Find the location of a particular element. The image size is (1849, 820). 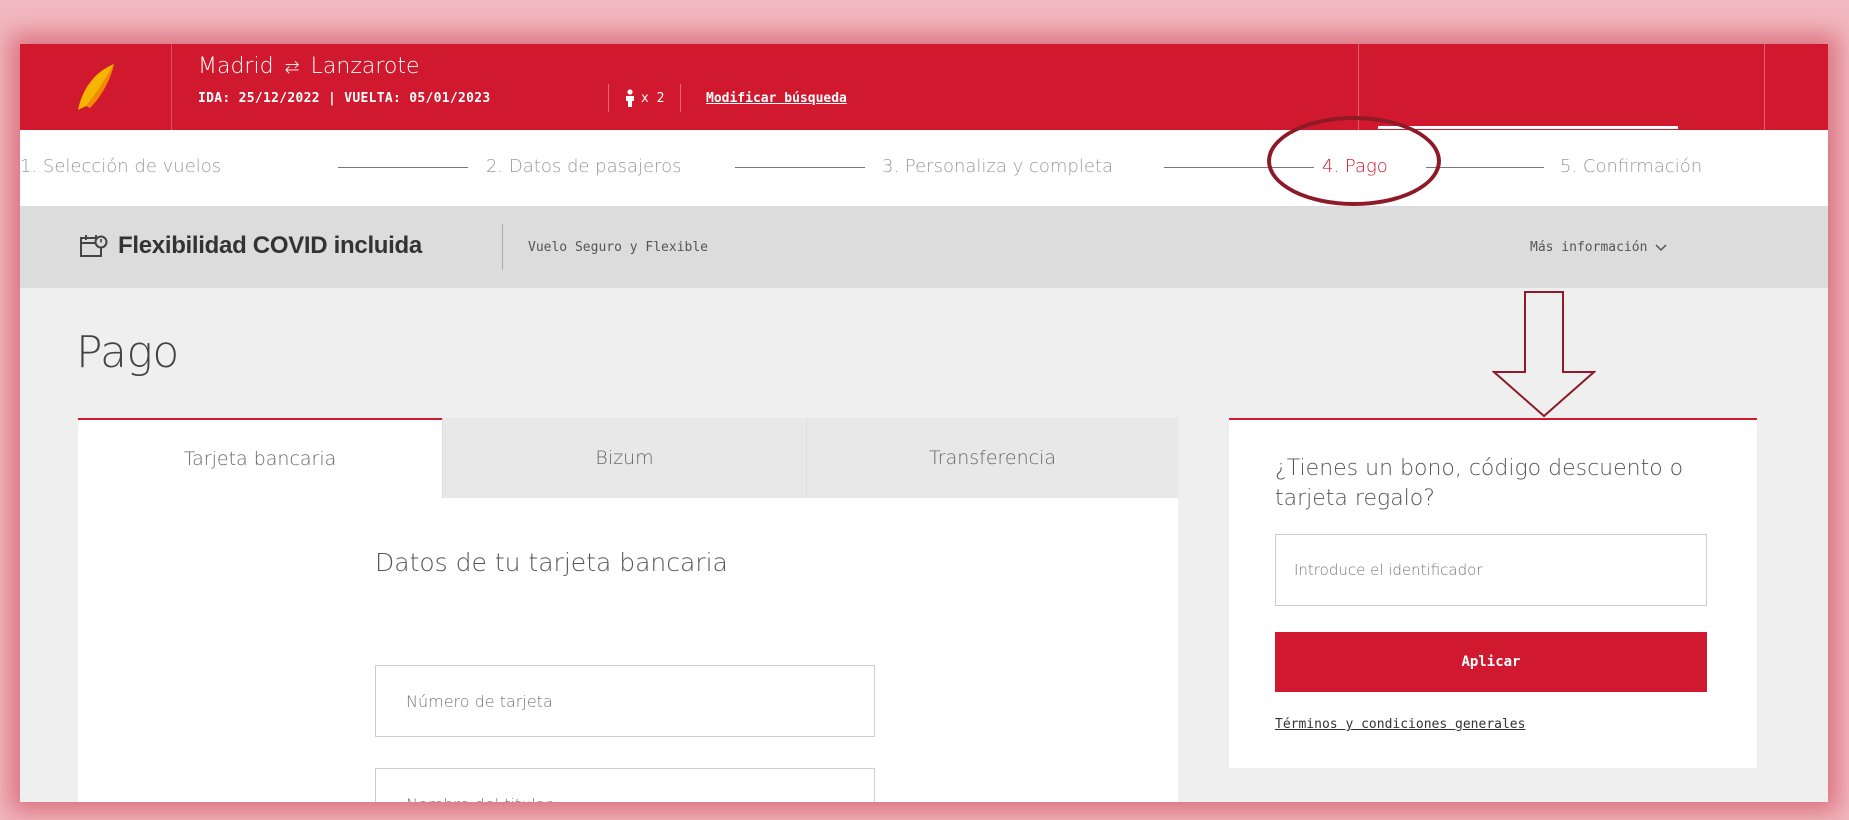

card-data-heading: Datos de tu tarjeta bancaria is located at coordinates (551, 562).